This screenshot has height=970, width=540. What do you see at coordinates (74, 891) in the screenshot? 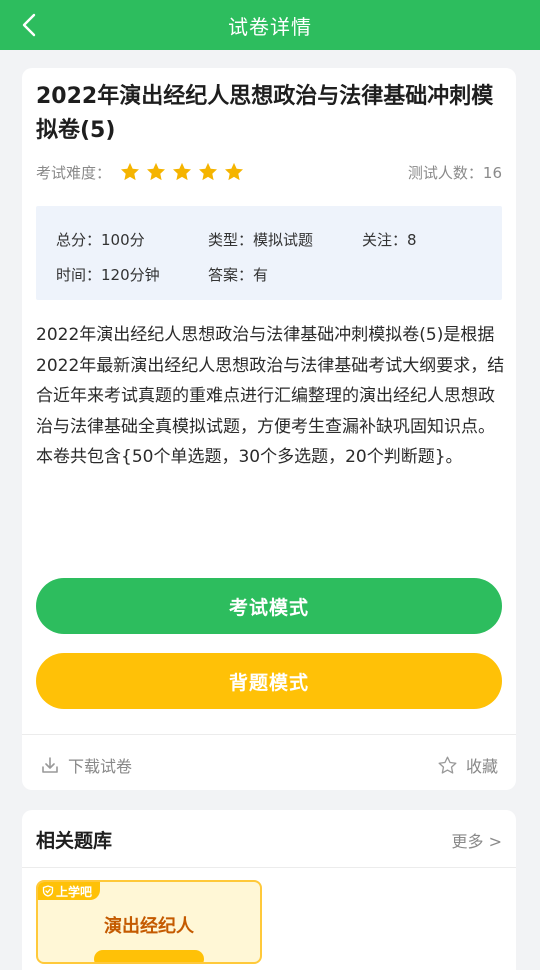
I see `brand-name: 上学吧` at bounding box center [74, 891].